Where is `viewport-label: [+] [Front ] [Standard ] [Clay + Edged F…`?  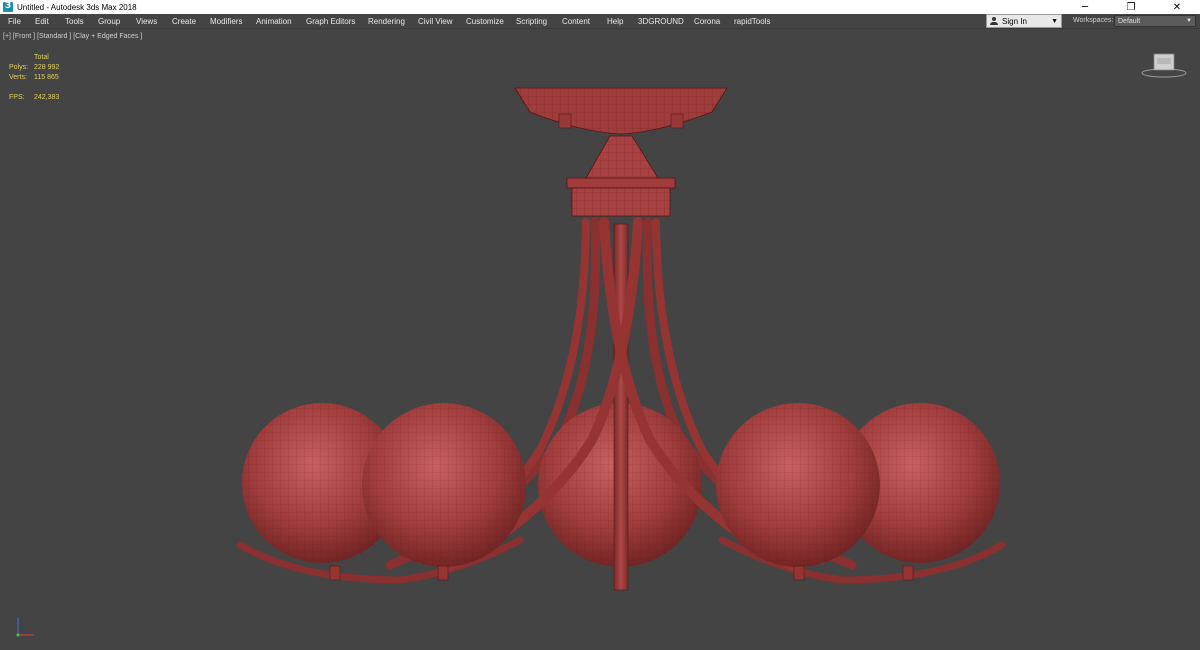
viewport-label: [+] [Front ] [Standard ] [Clay + Edged F… is located at coordinates (72, 36).